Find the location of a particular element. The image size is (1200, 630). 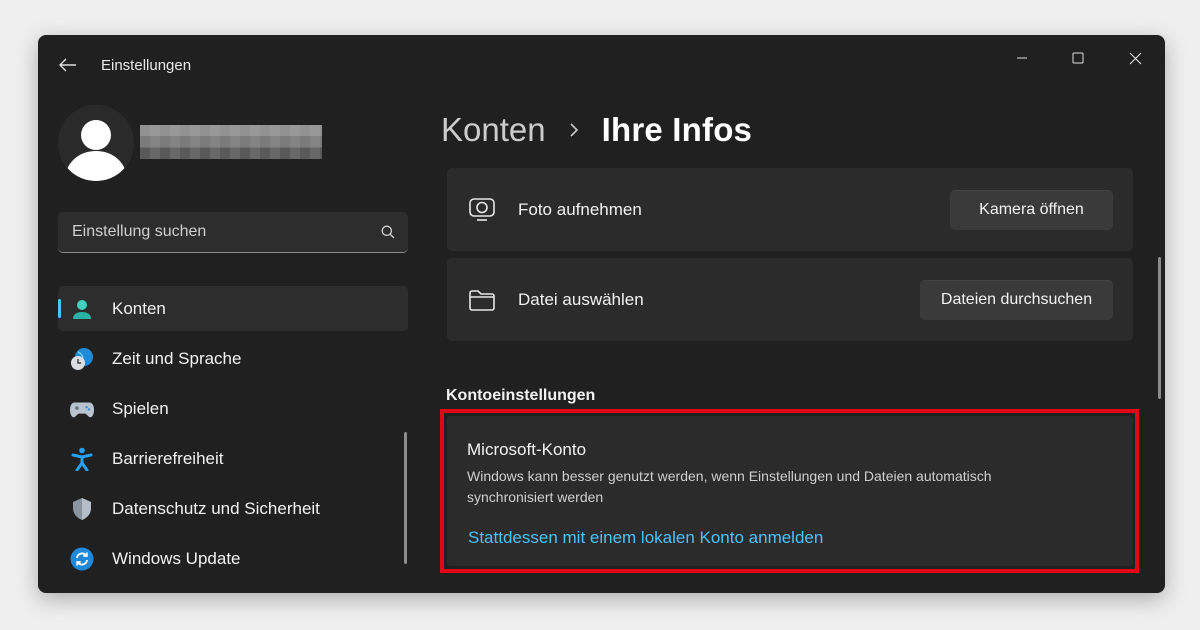

minimize-icon is located at coordinates (1022, 58).